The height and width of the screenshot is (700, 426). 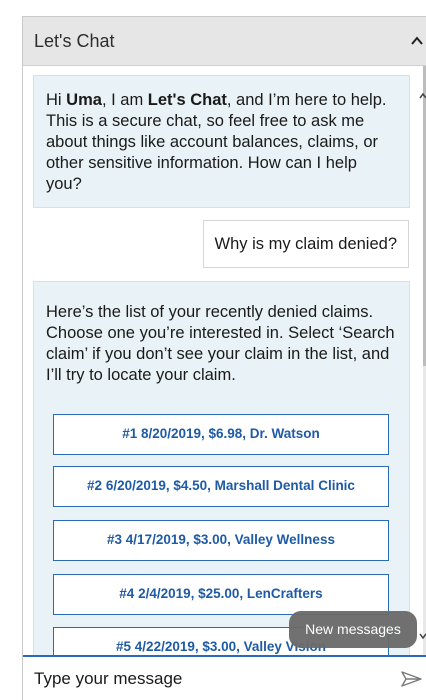 I want to click on chevron-up-icon, so click(x=417, y=41).